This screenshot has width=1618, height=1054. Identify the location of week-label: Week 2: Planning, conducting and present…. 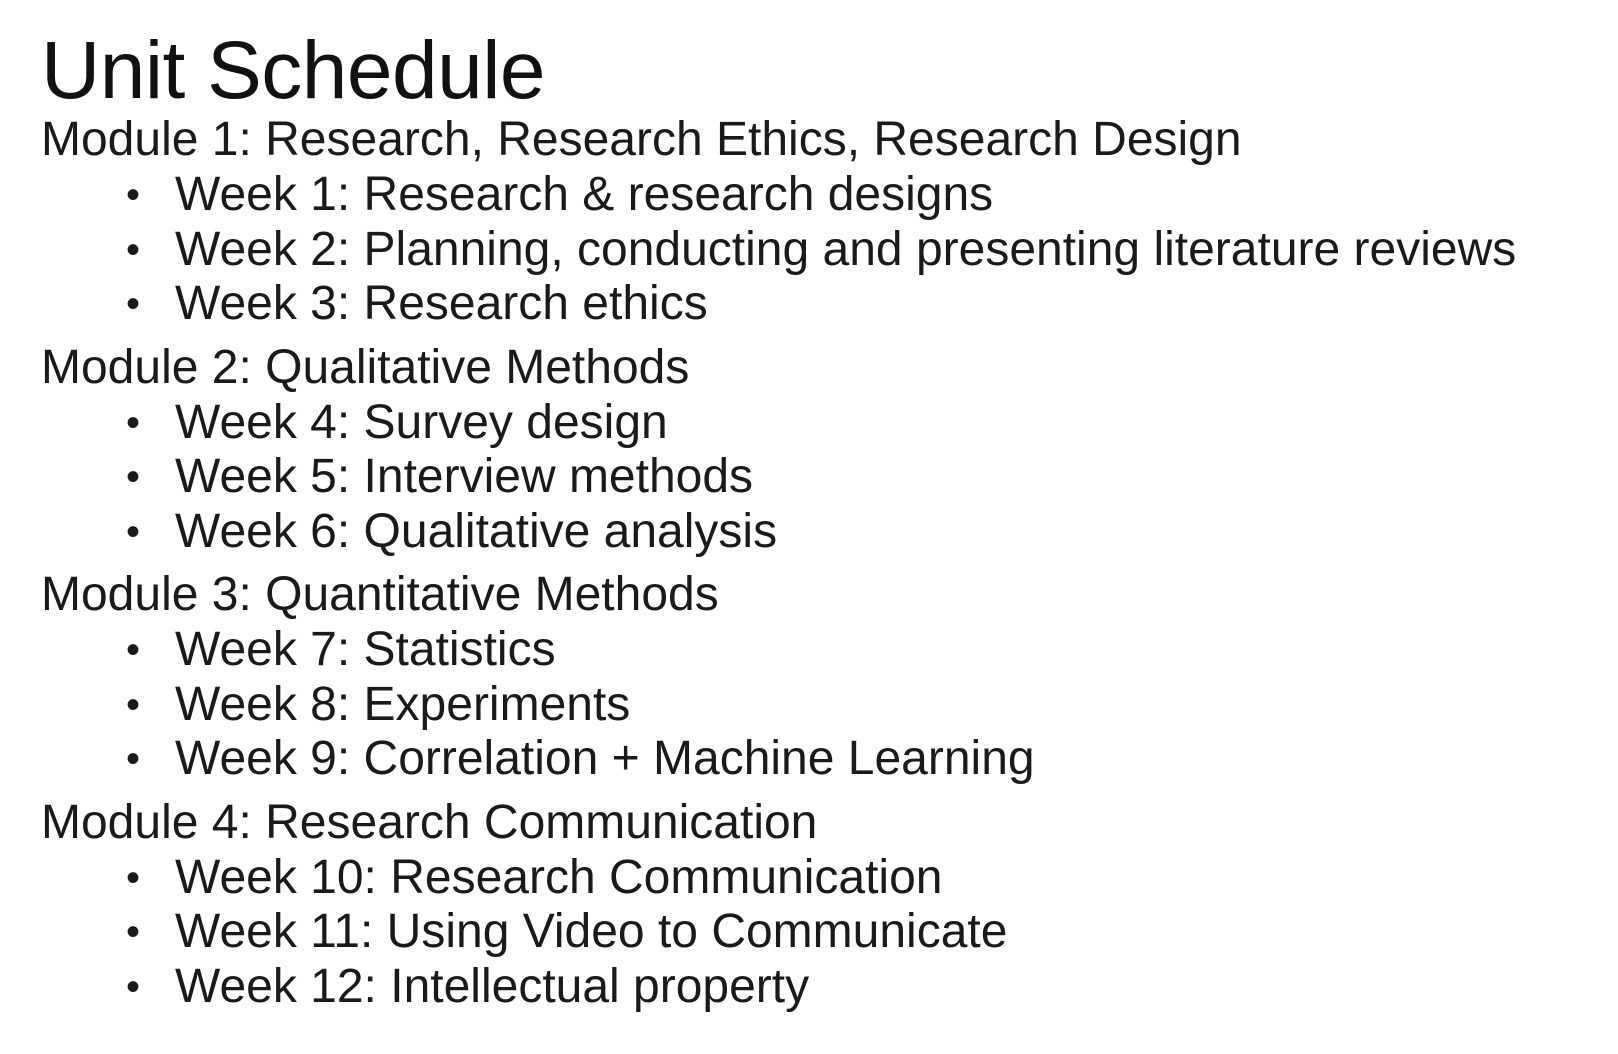
(846, 249).